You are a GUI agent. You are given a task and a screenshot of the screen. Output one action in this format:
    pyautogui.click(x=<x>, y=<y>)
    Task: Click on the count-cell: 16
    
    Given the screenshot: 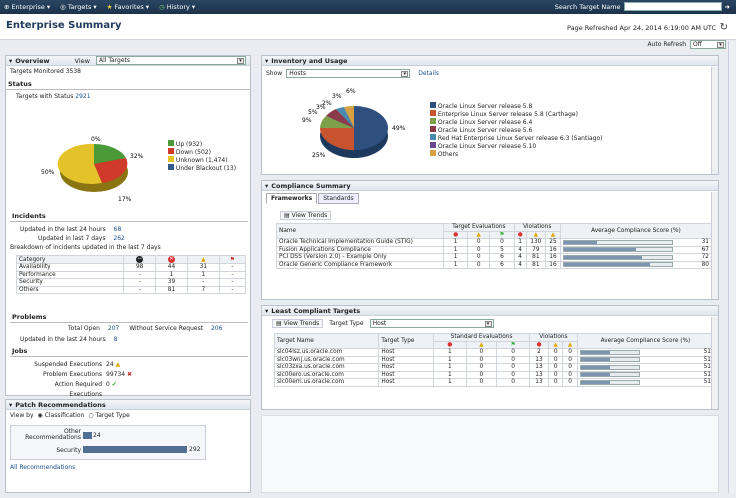 What is the action you would take?
    pyautogui.click(x=553, y=257)
    